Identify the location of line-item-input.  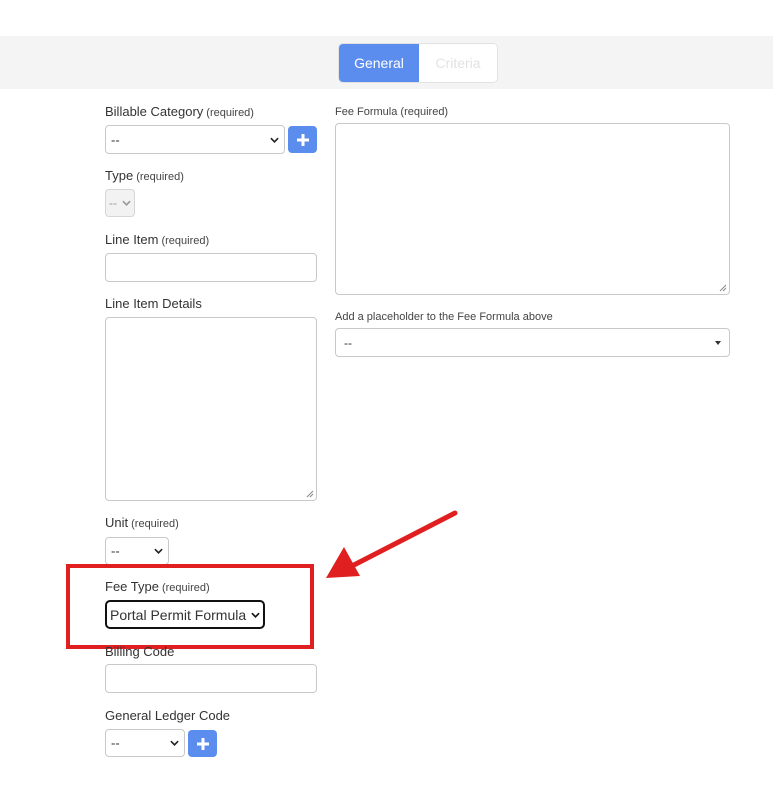
(211, 267).